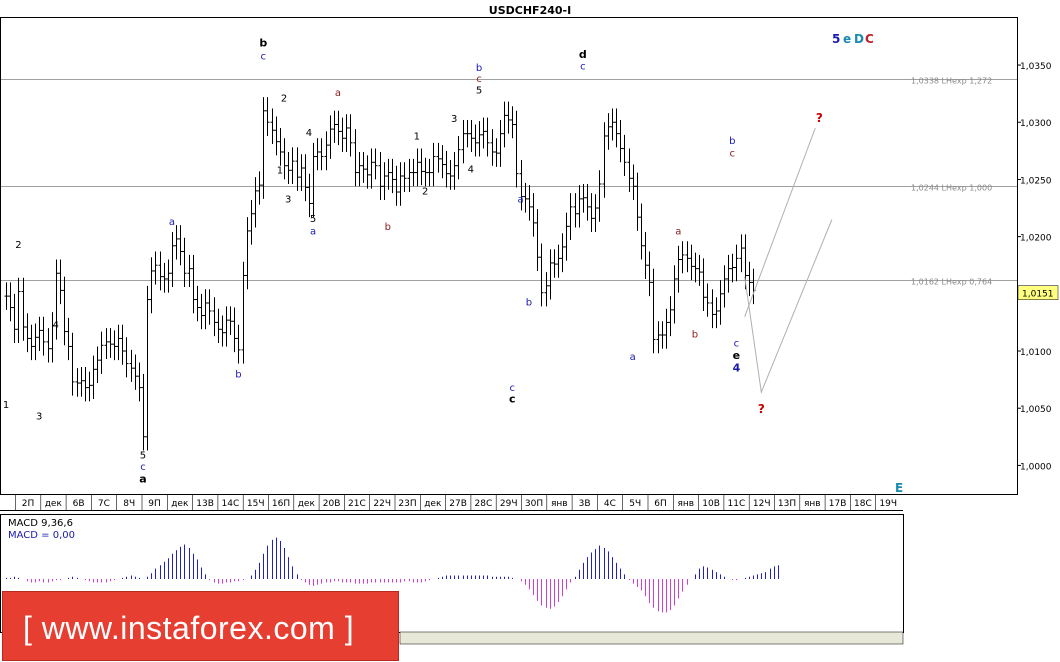 Image resolution: width=1060 pixels, height=662 pixels. What do you see at coordinates (458, 504) in the screenshot?
I see `x-tick-label: 27В` at bounding box center [458, 504].